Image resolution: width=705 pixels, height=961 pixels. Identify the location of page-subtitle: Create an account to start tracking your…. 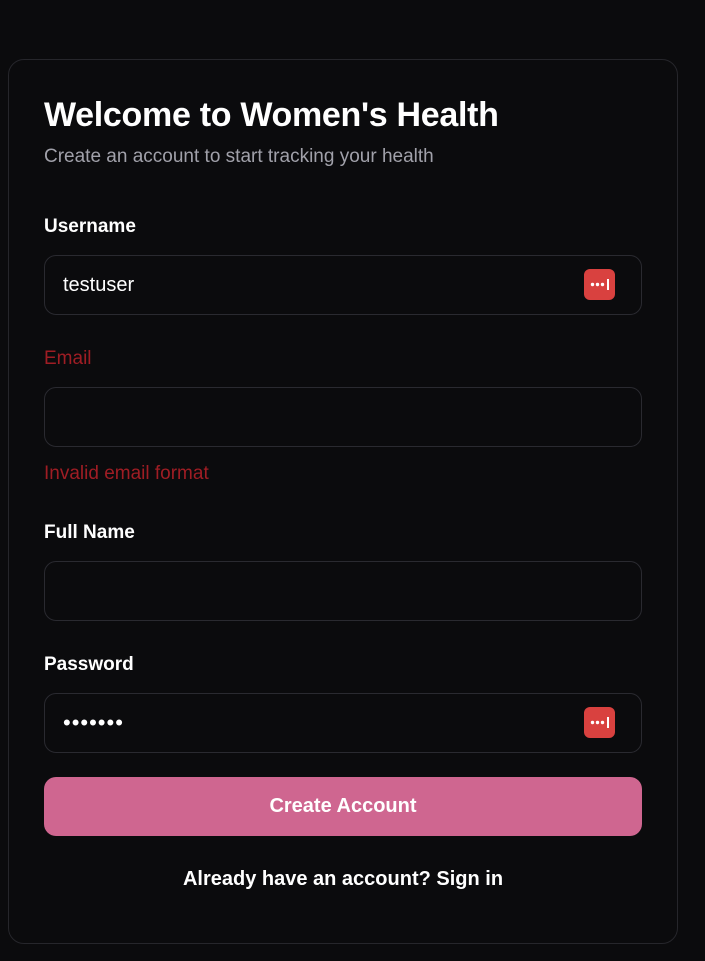
(239, 156).